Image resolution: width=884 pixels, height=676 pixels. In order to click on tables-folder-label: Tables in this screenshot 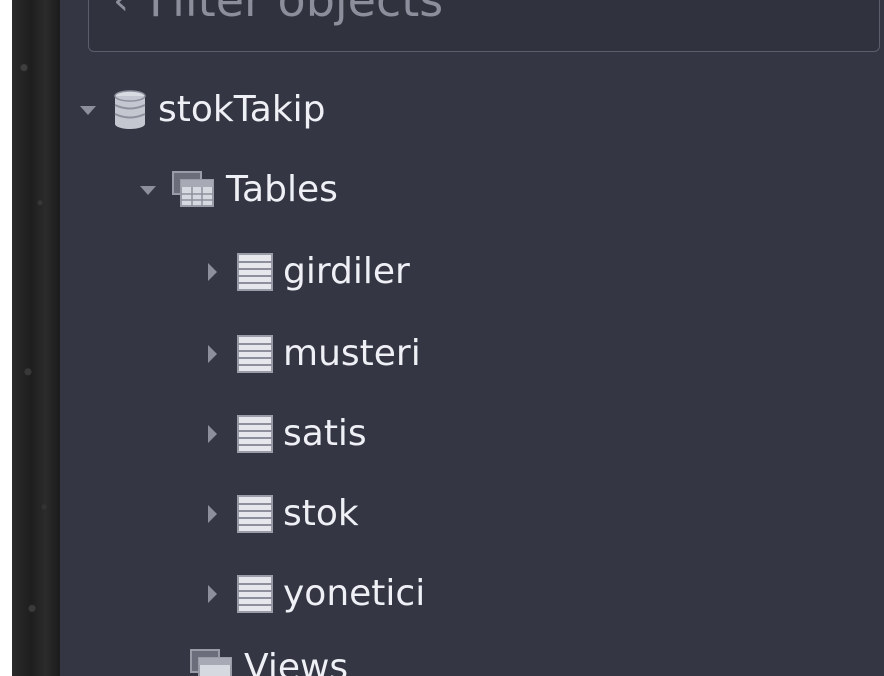, I will do `click(282, 189)`.